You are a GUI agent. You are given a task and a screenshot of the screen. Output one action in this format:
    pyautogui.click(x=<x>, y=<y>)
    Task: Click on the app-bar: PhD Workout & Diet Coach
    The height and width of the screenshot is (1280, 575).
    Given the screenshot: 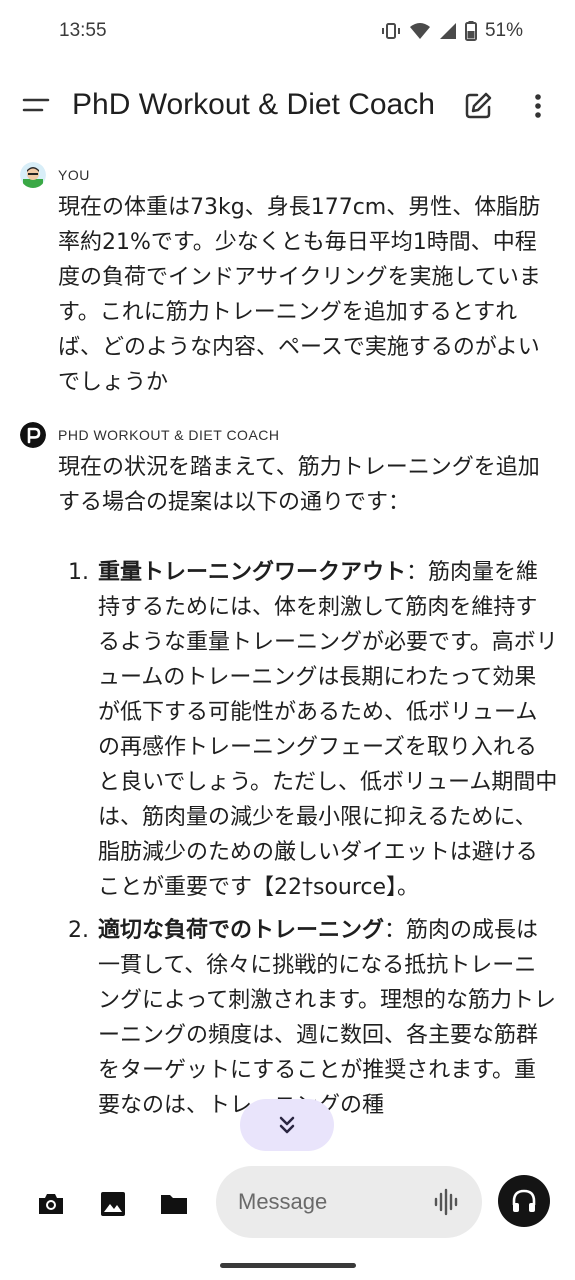 What is the action you would take?
    pyautogui.click(x=287, y=108)
    